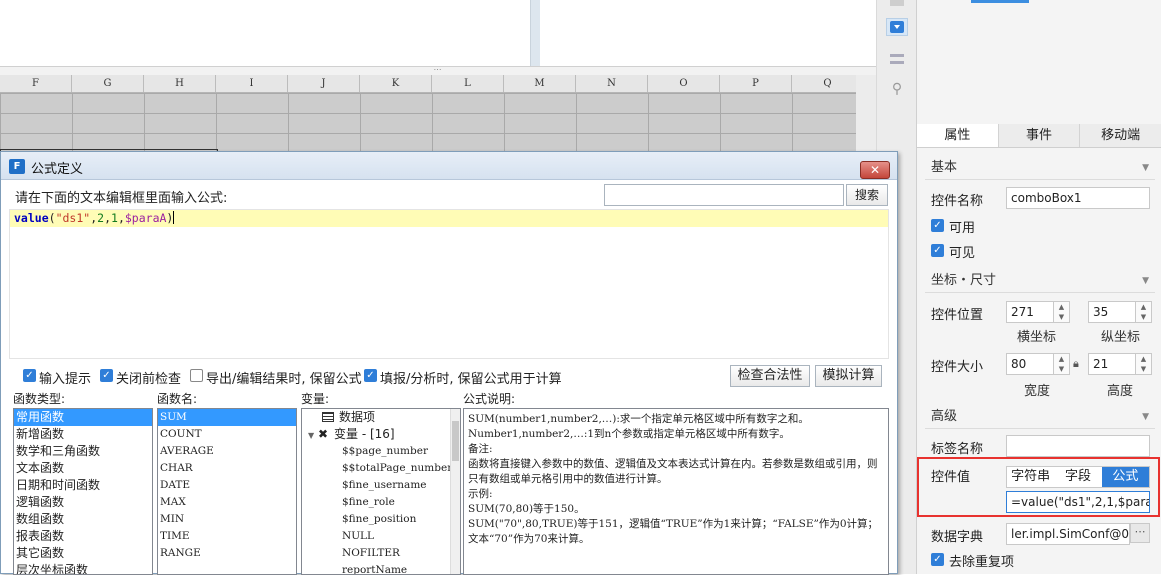 The image size is (1161, 575). What do you see at coordinates (438, 70) in the screenshot?
I see `resize-grip: ⋯` at bounding box center [438, 70].